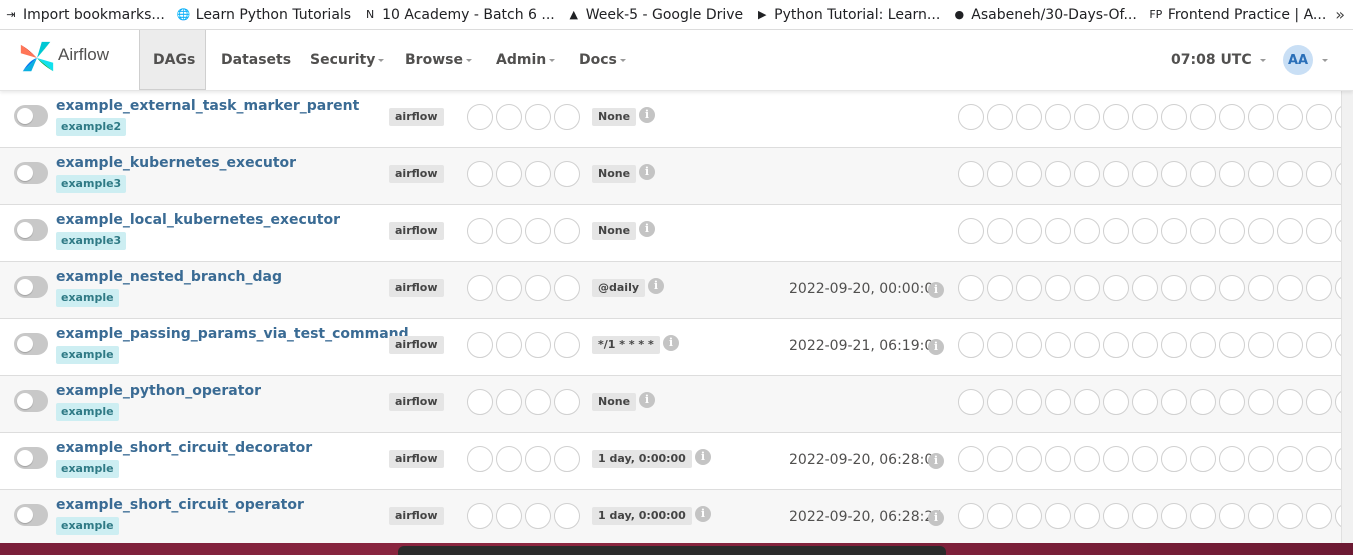 This screenshot has height=555, width=1353. Describe the element at coordinates (526, 60) in the screenshot. I see `nav-admin: Admin` at that location.